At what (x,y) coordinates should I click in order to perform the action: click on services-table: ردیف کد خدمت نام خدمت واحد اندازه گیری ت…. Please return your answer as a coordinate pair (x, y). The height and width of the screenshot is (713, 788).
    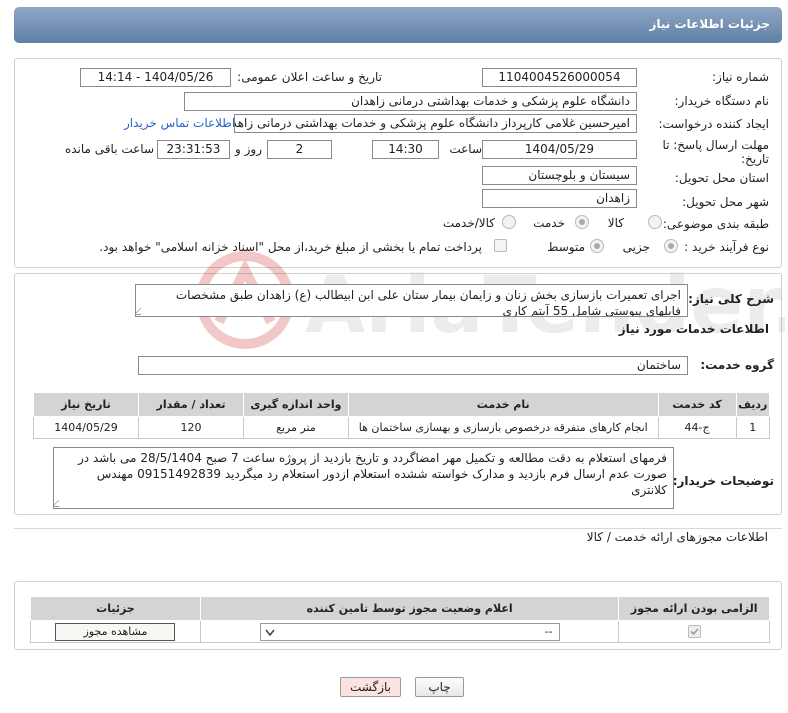
    Looking at the image, I should click on (402, 415).